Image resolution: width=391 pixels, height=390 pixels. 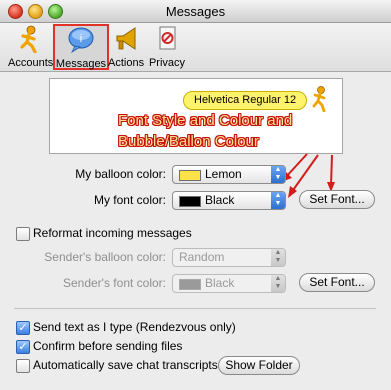 What do you see at coordinates (195, 308) in the screenshot?
I see `section-divider` at bounding box center [195, 308].